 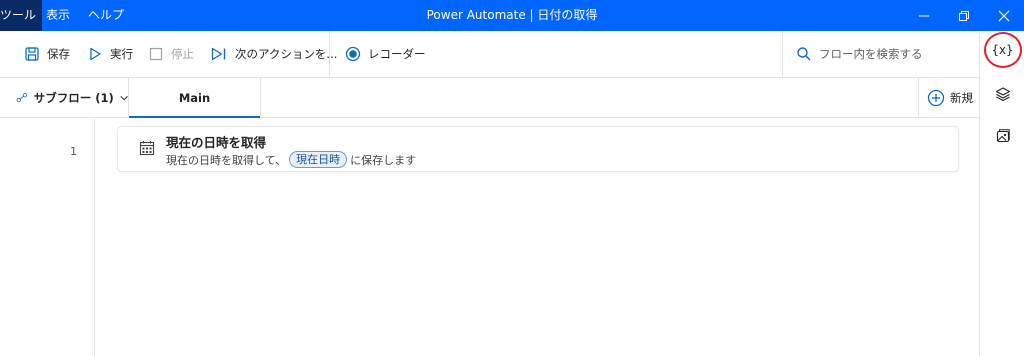 I want to click on tab-main: Main, so click(x=195, y=98).